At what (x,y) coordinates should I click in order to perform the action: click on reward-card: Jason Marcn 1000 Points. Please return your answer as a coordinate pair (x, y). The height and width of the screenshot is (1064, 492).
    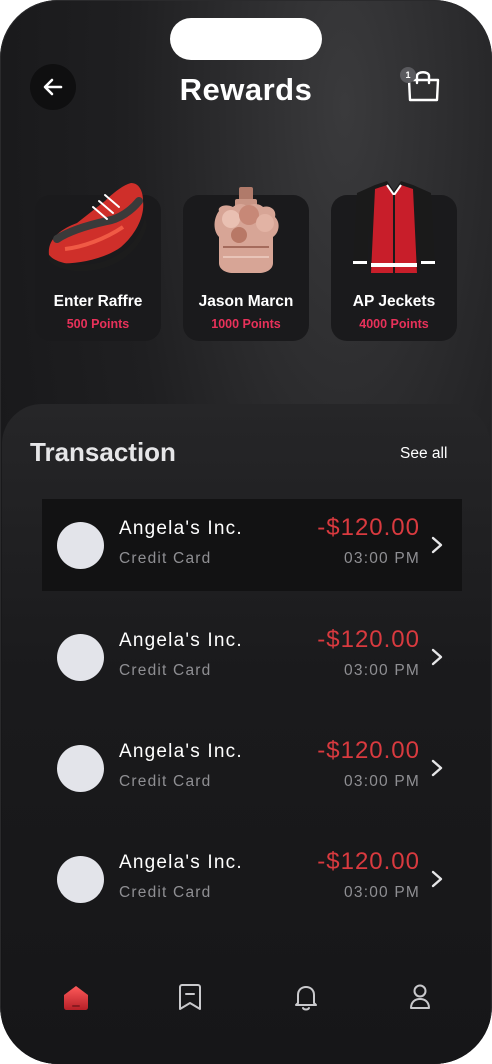
    Looking at the image, I should click on (246, 264).